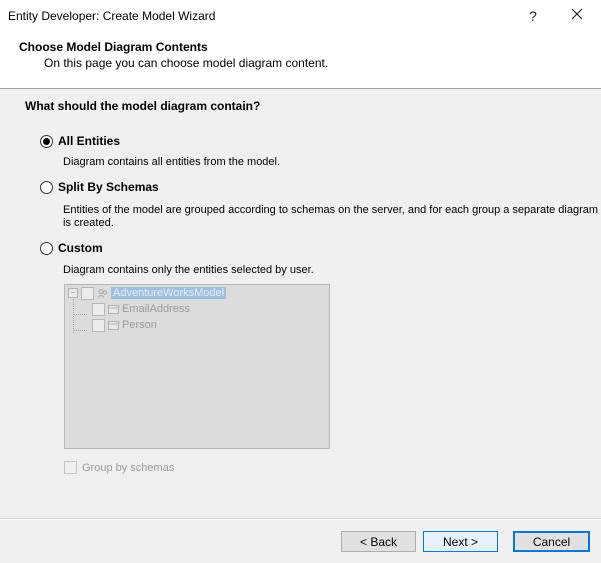  Describe the element at coordinates (378, 541) in the screenshot. I see `back-button: < Back` at that location.